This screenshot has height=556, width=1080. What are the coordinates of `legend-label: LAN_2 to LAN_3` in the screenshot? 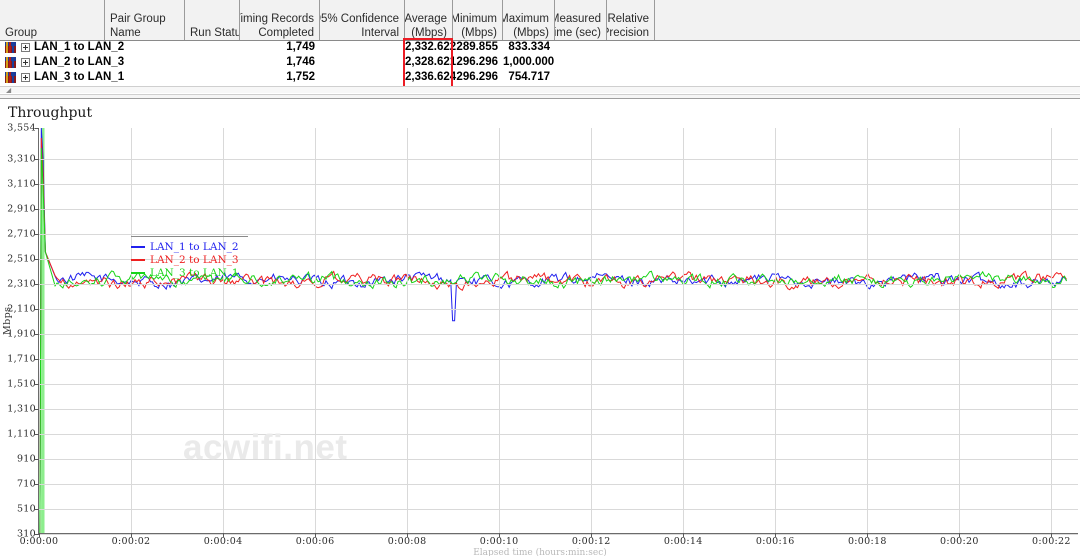 It's located at (194, 259).